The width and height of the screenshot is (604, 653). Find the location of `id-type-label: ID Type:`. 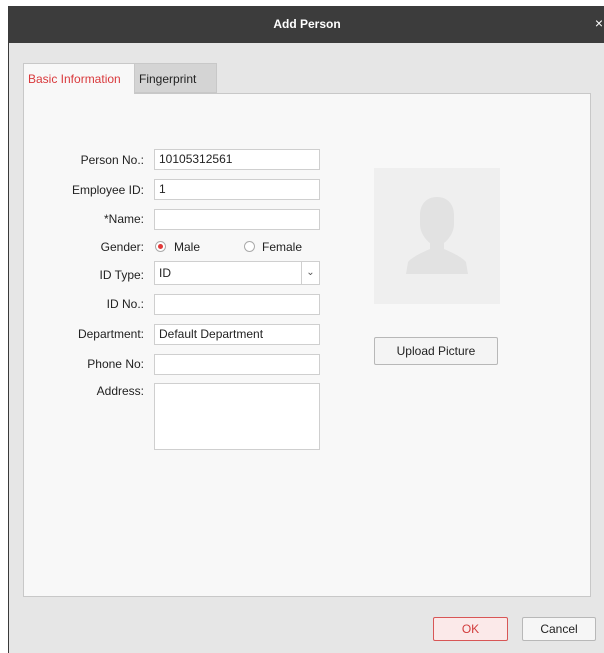

id-type-label: ID Type: is located at coordinates (121, 275).